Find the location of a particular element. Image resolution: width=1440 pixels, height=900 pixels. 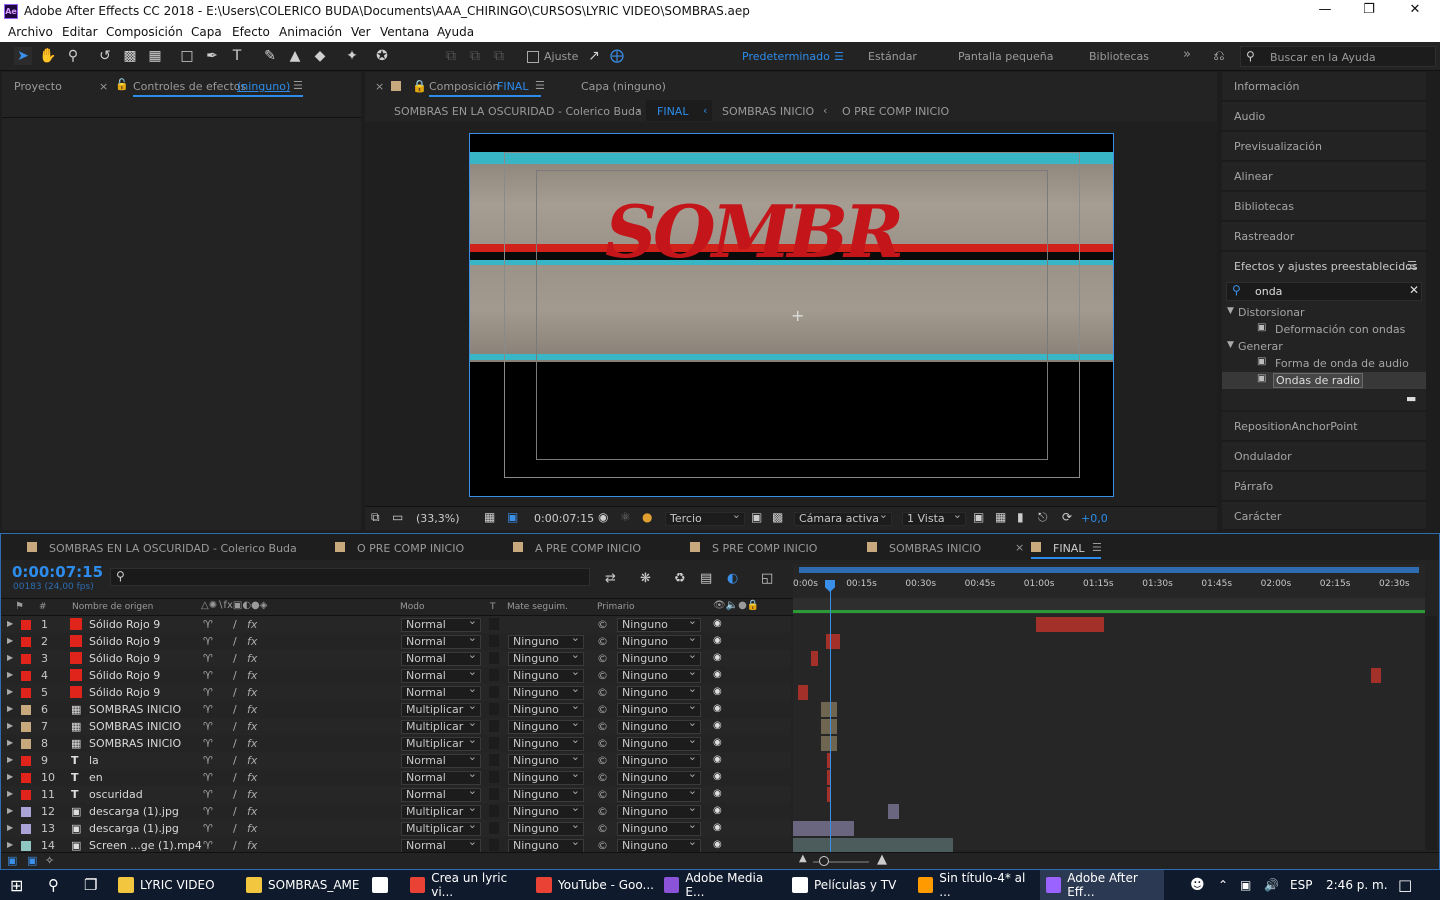

expand-triangle-icon: ▼ is located at coordinates (1230, 311).